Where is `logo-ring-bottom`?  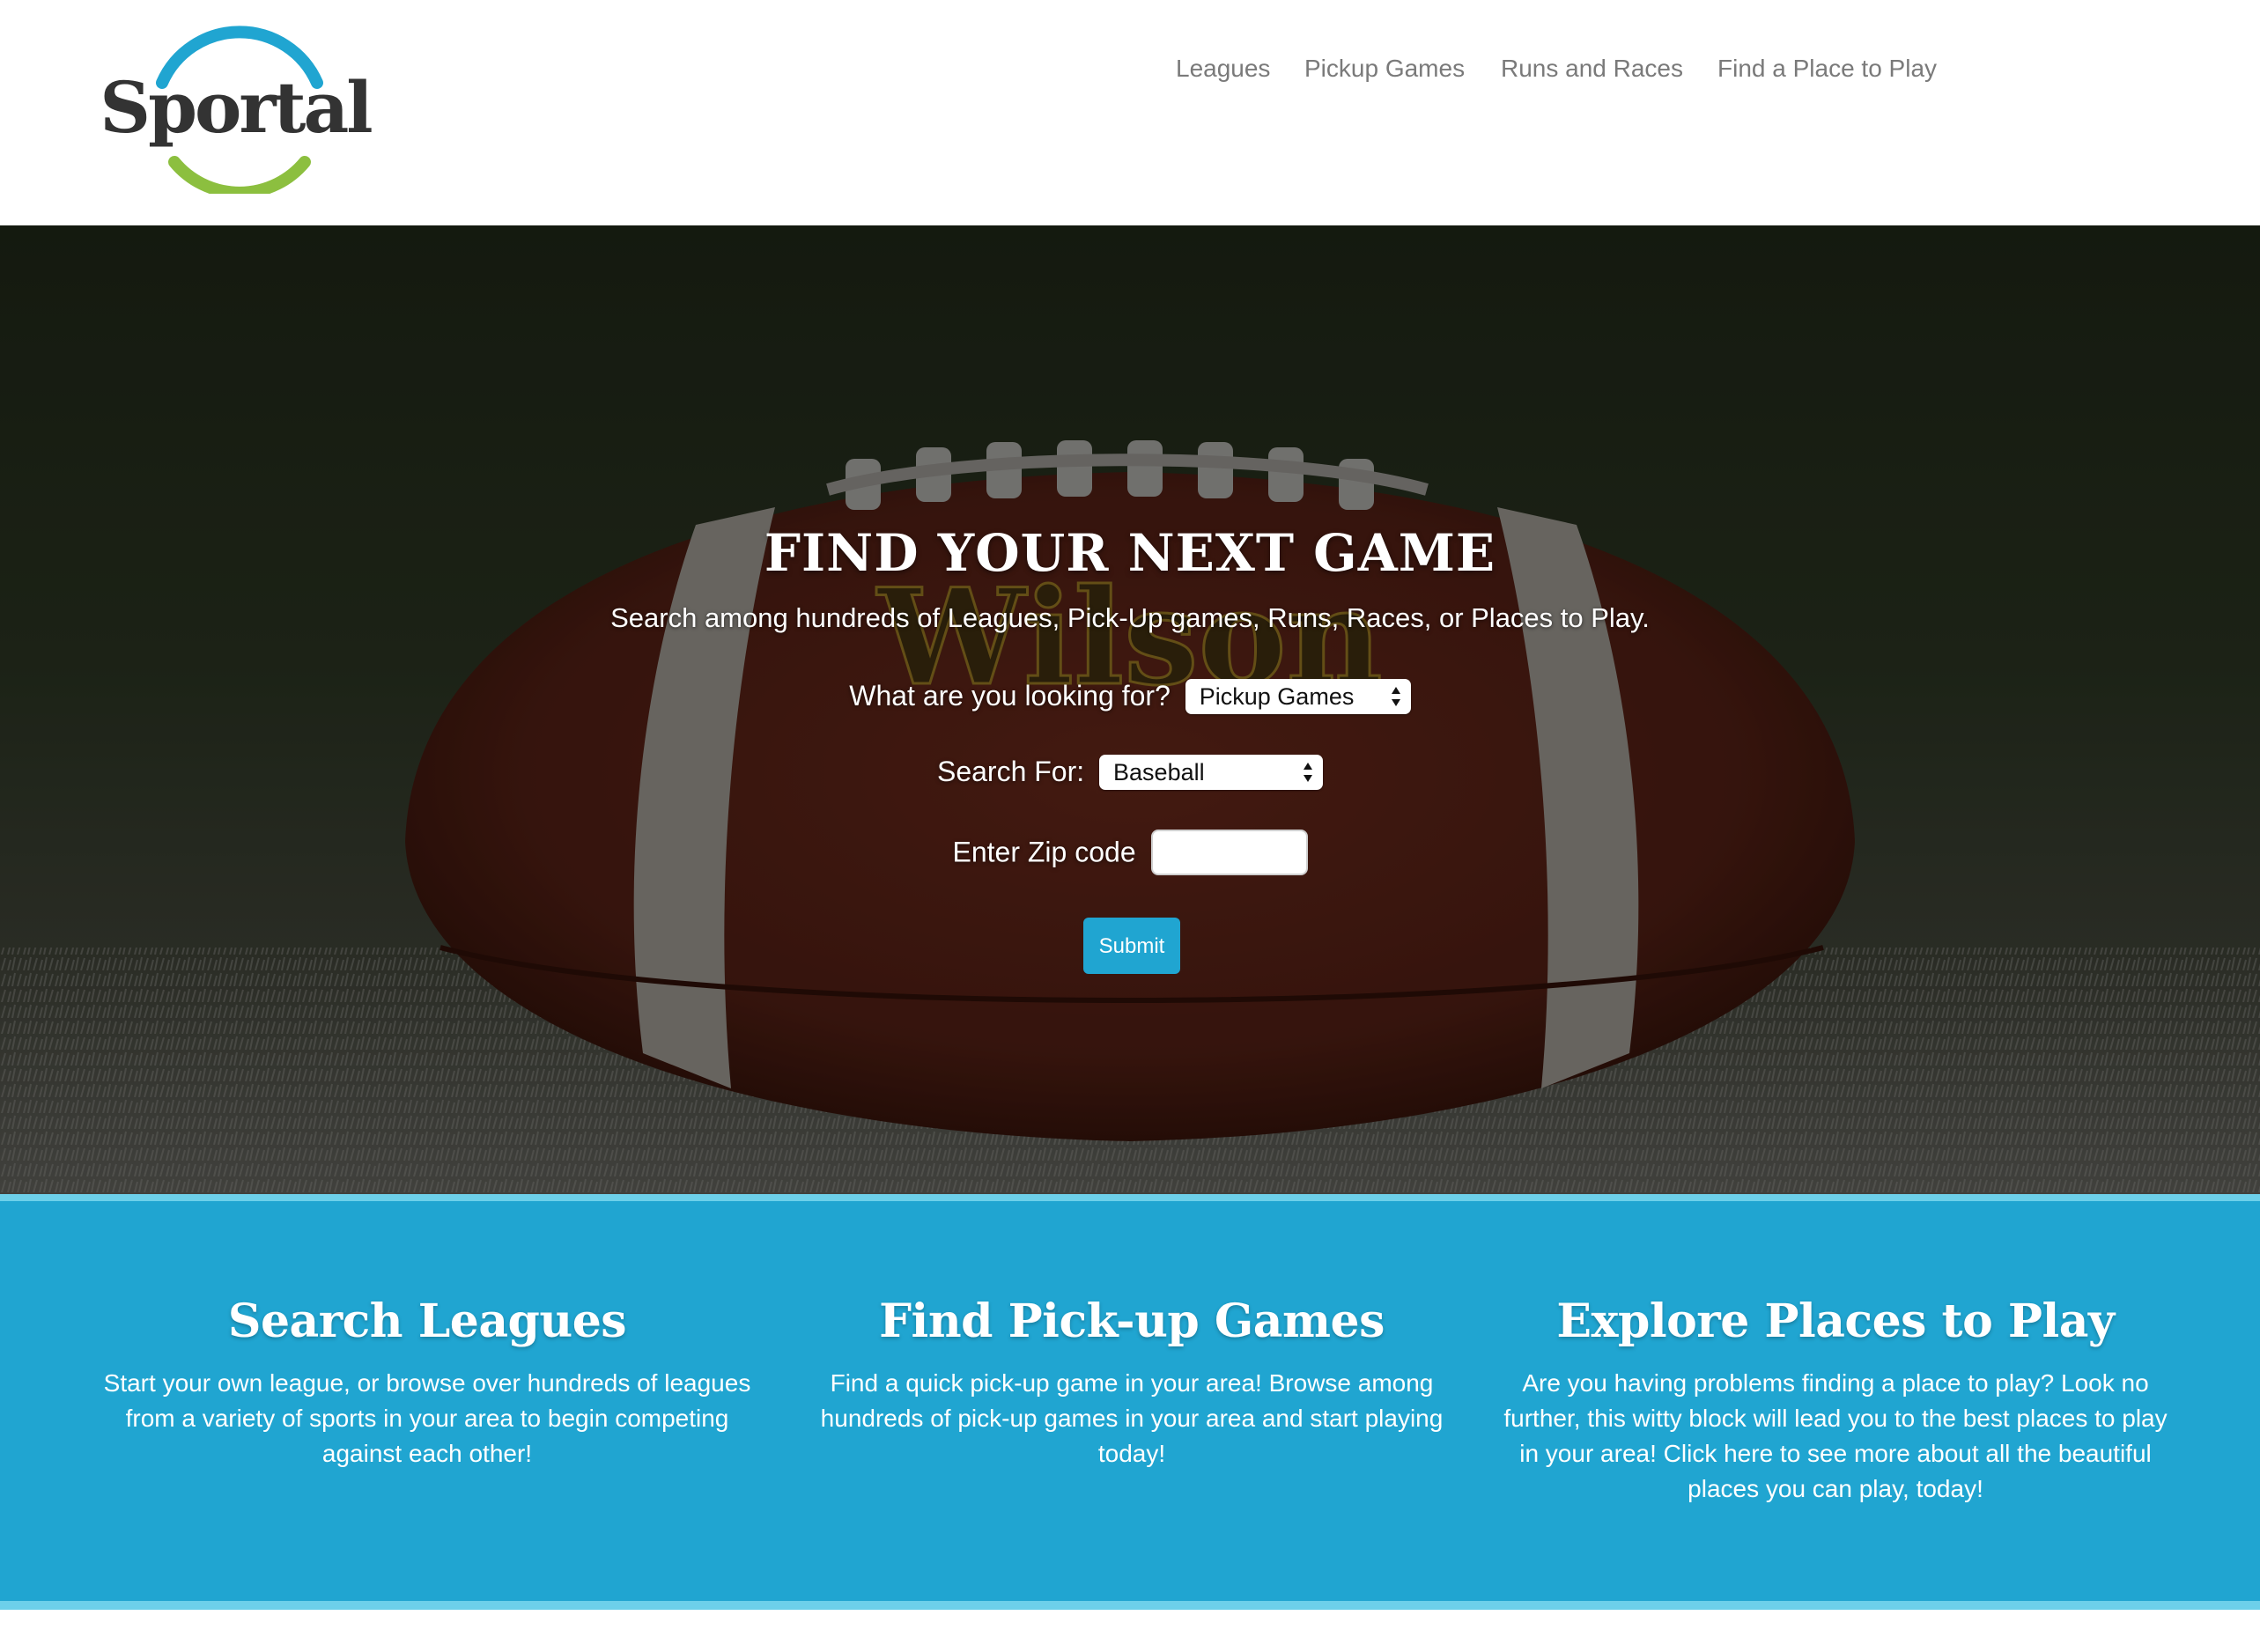 logo-ring-bottom is located at coordinates (239, 177).